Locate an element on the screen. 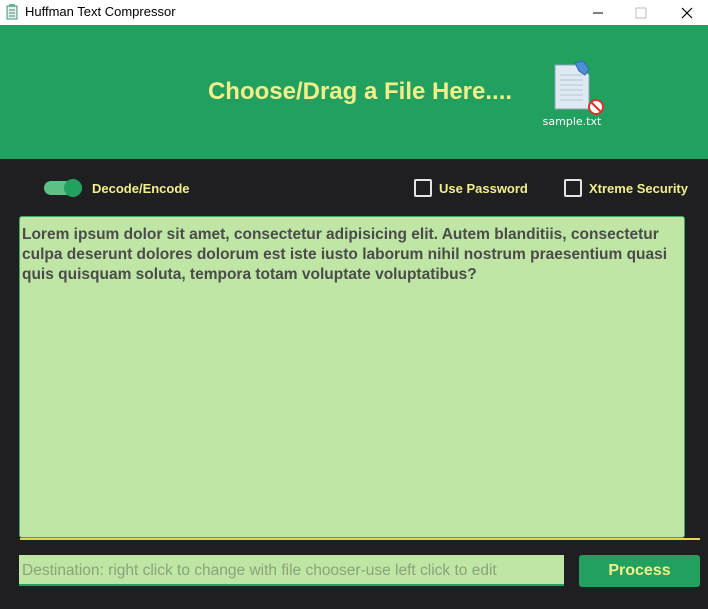 Image resolution: width=708 pixels, height=609 pixels. toggle-knob is located at coordinates (73, 188).